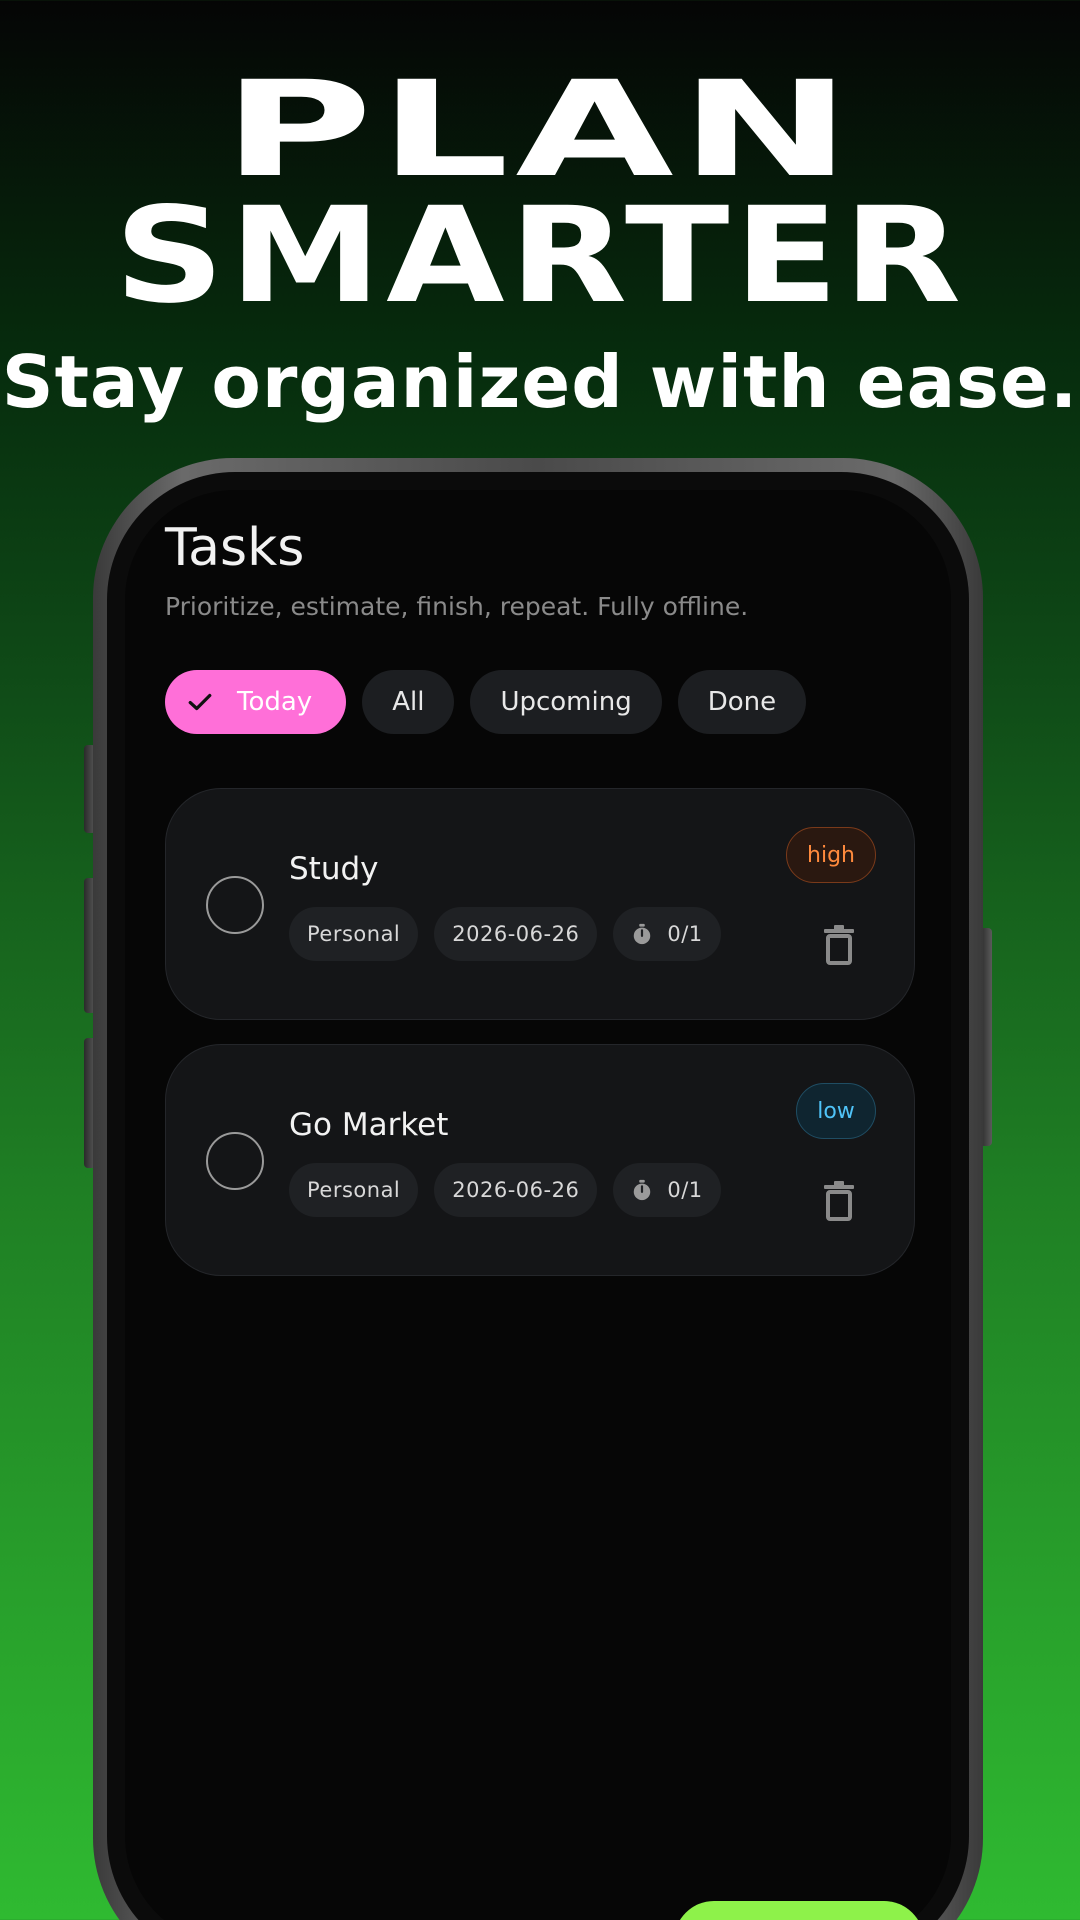 The image size is (1080, 1920). Describe the element at coordinates (369, 1125) in the screenshot. I see `task-title: Go Market` at that location.